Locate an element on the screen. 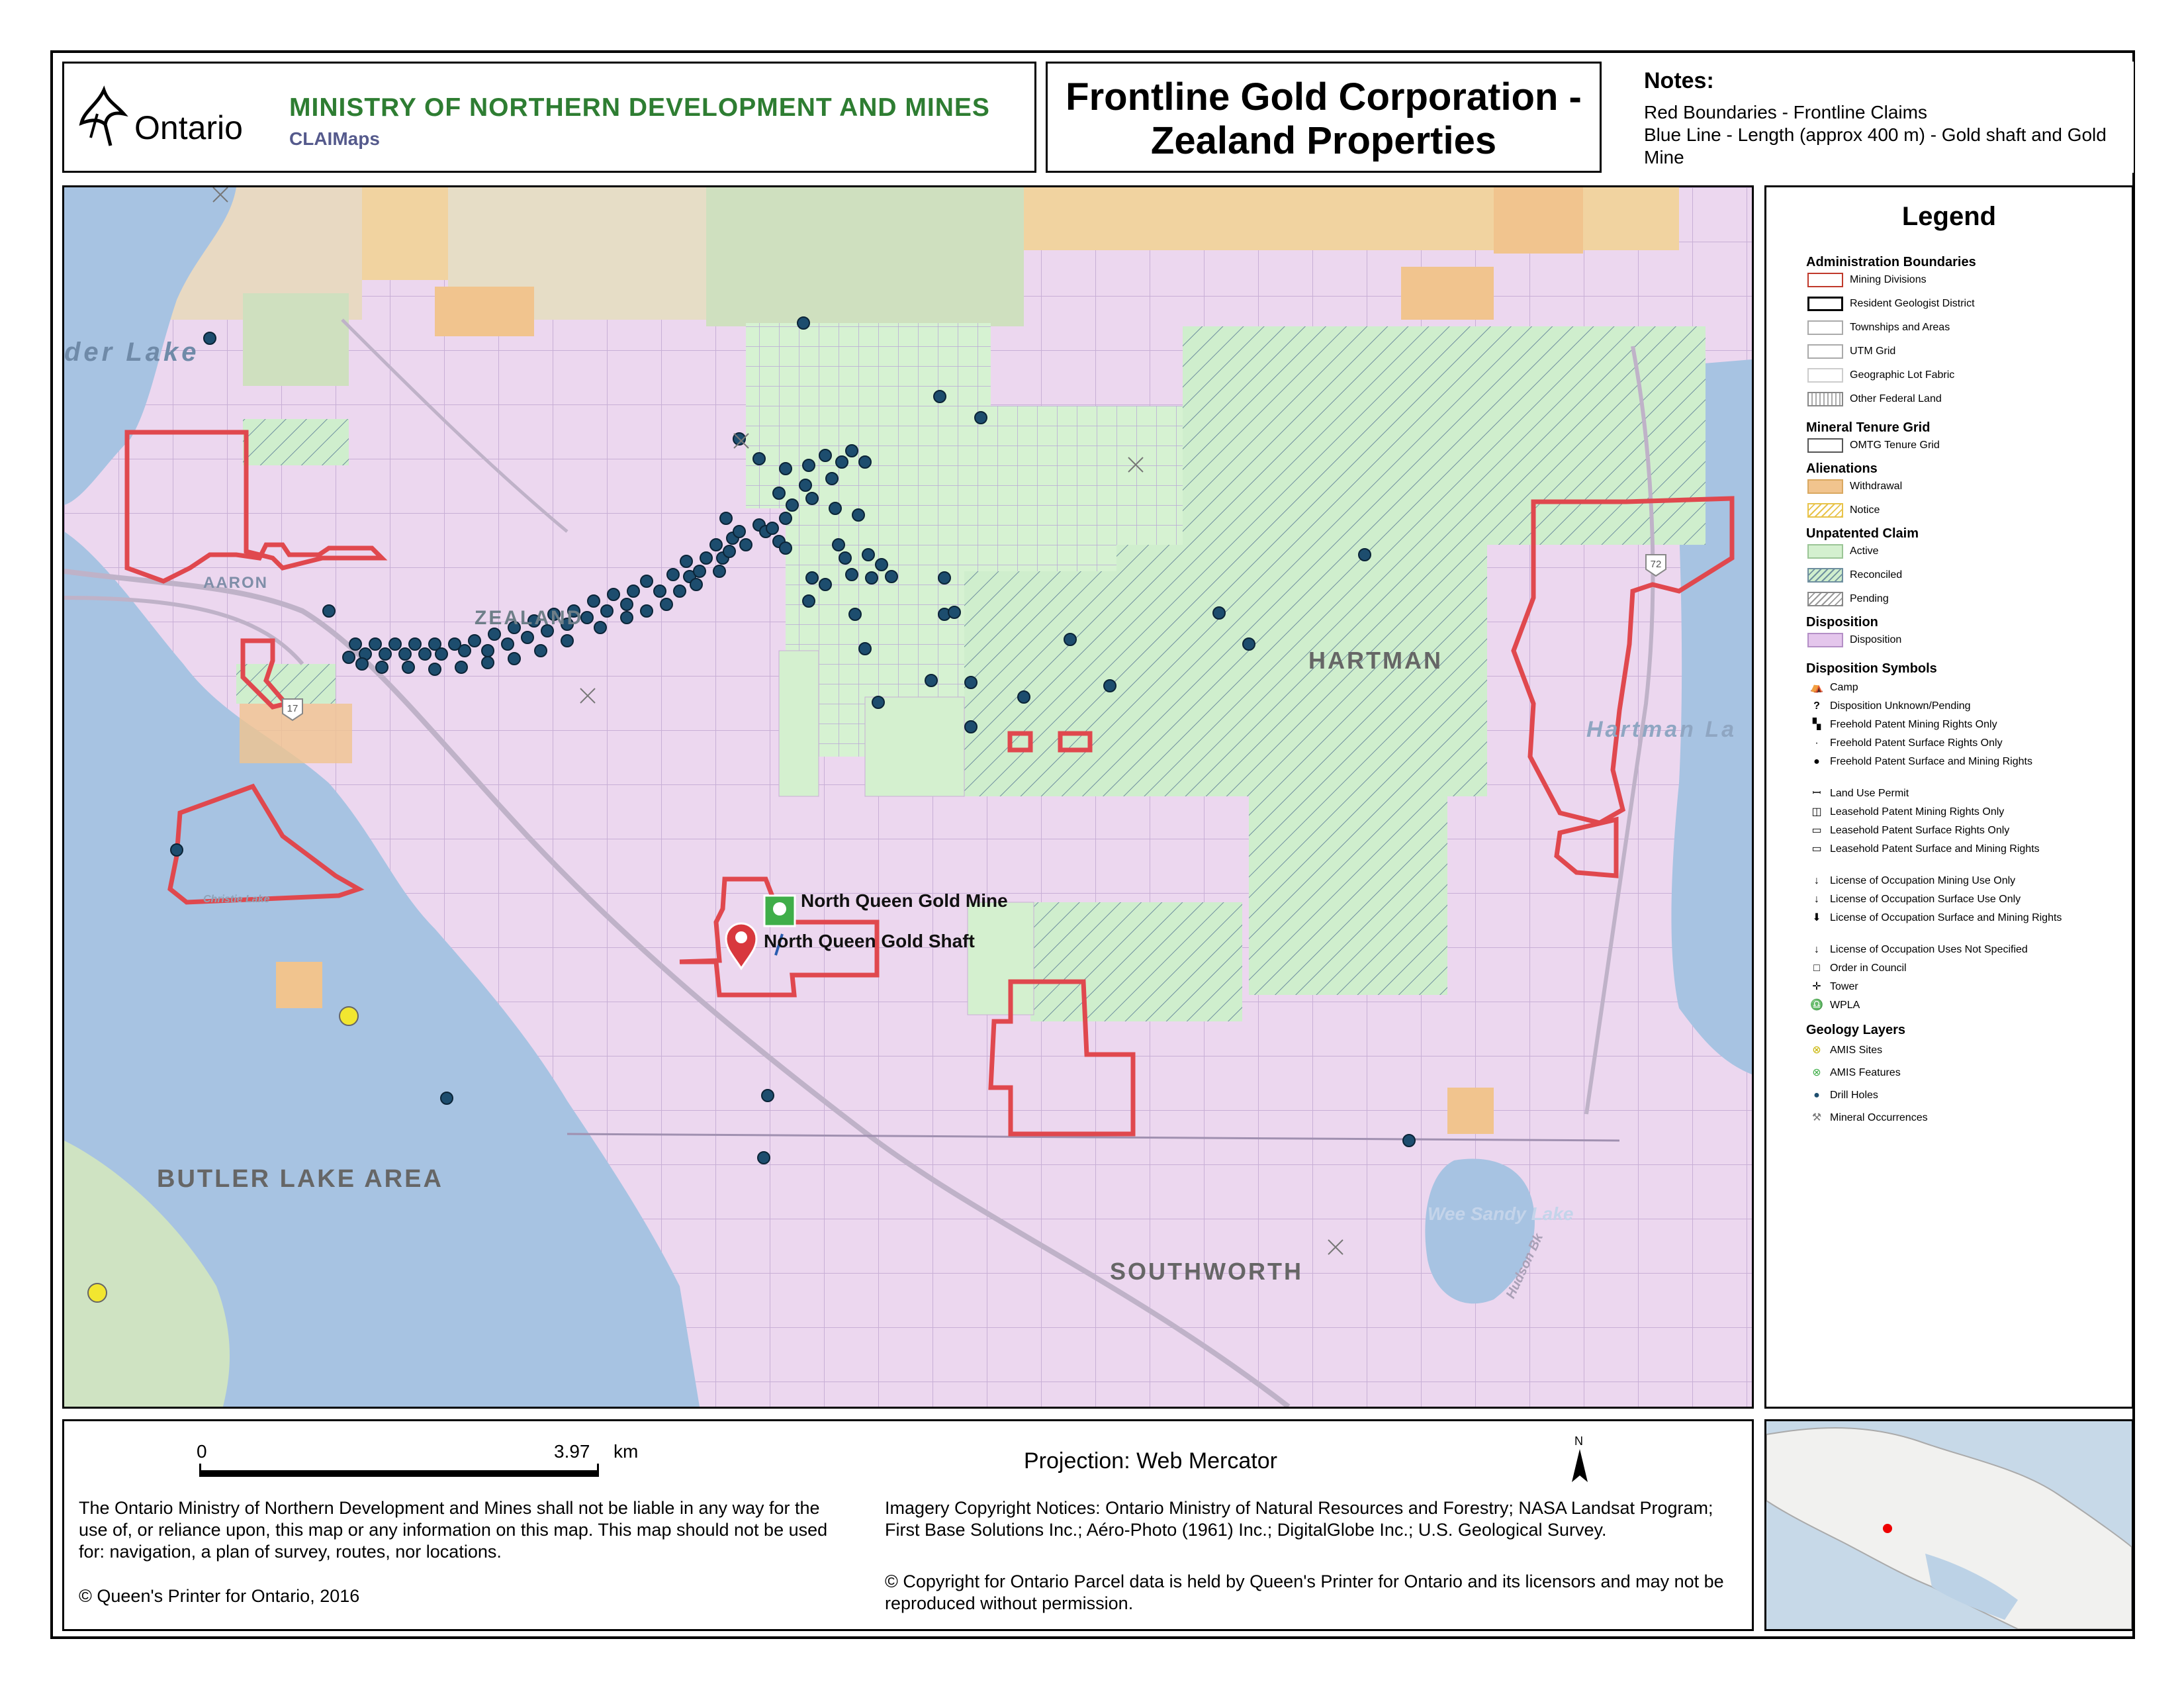  north-queen-gold-mine-marker is located at coordinates (779, 910).